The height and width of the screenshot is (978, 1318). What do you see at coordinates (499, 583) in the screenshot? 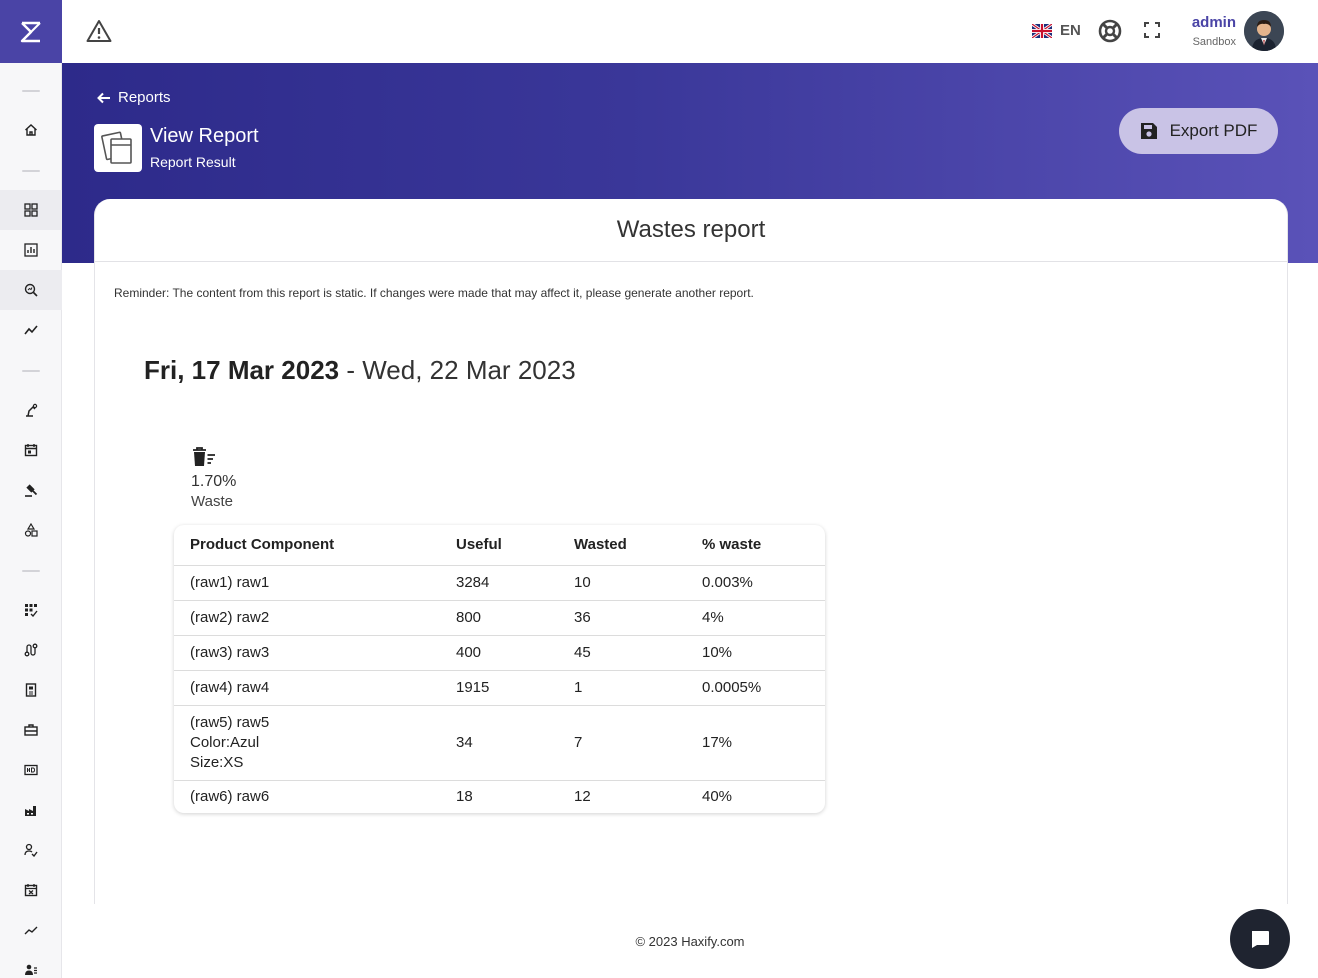
I see `cell-useful: 3284` at bounding box center [499, 583].